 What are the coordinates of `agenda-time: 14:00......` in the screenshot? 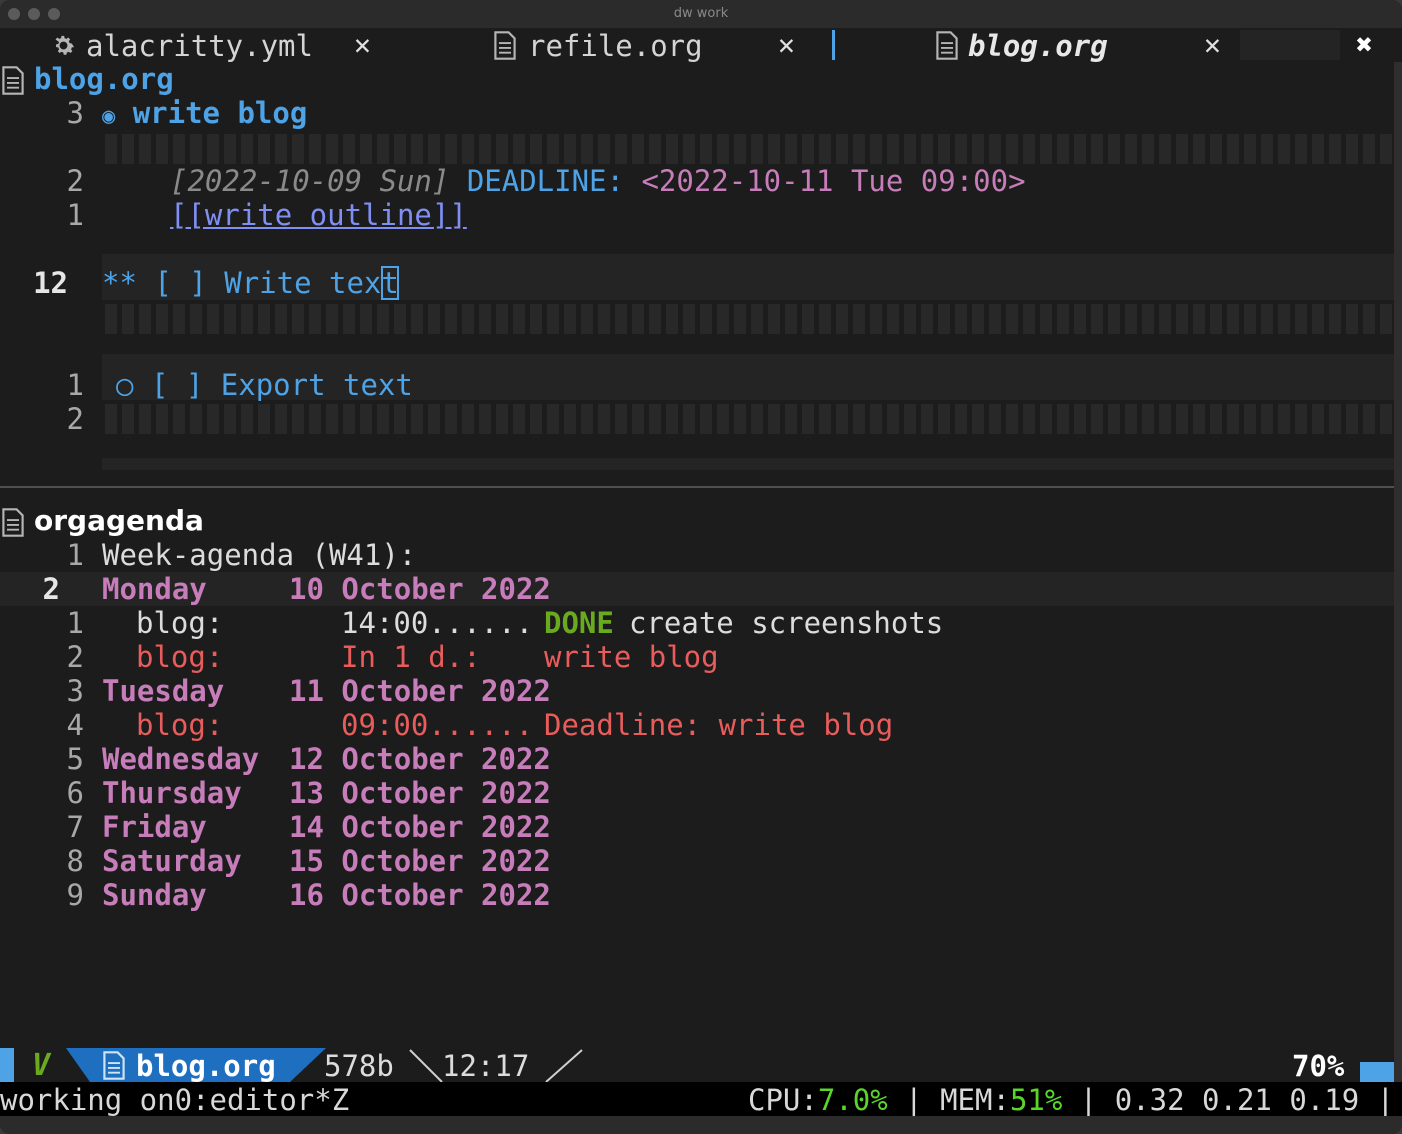 It's located at (437, 623).